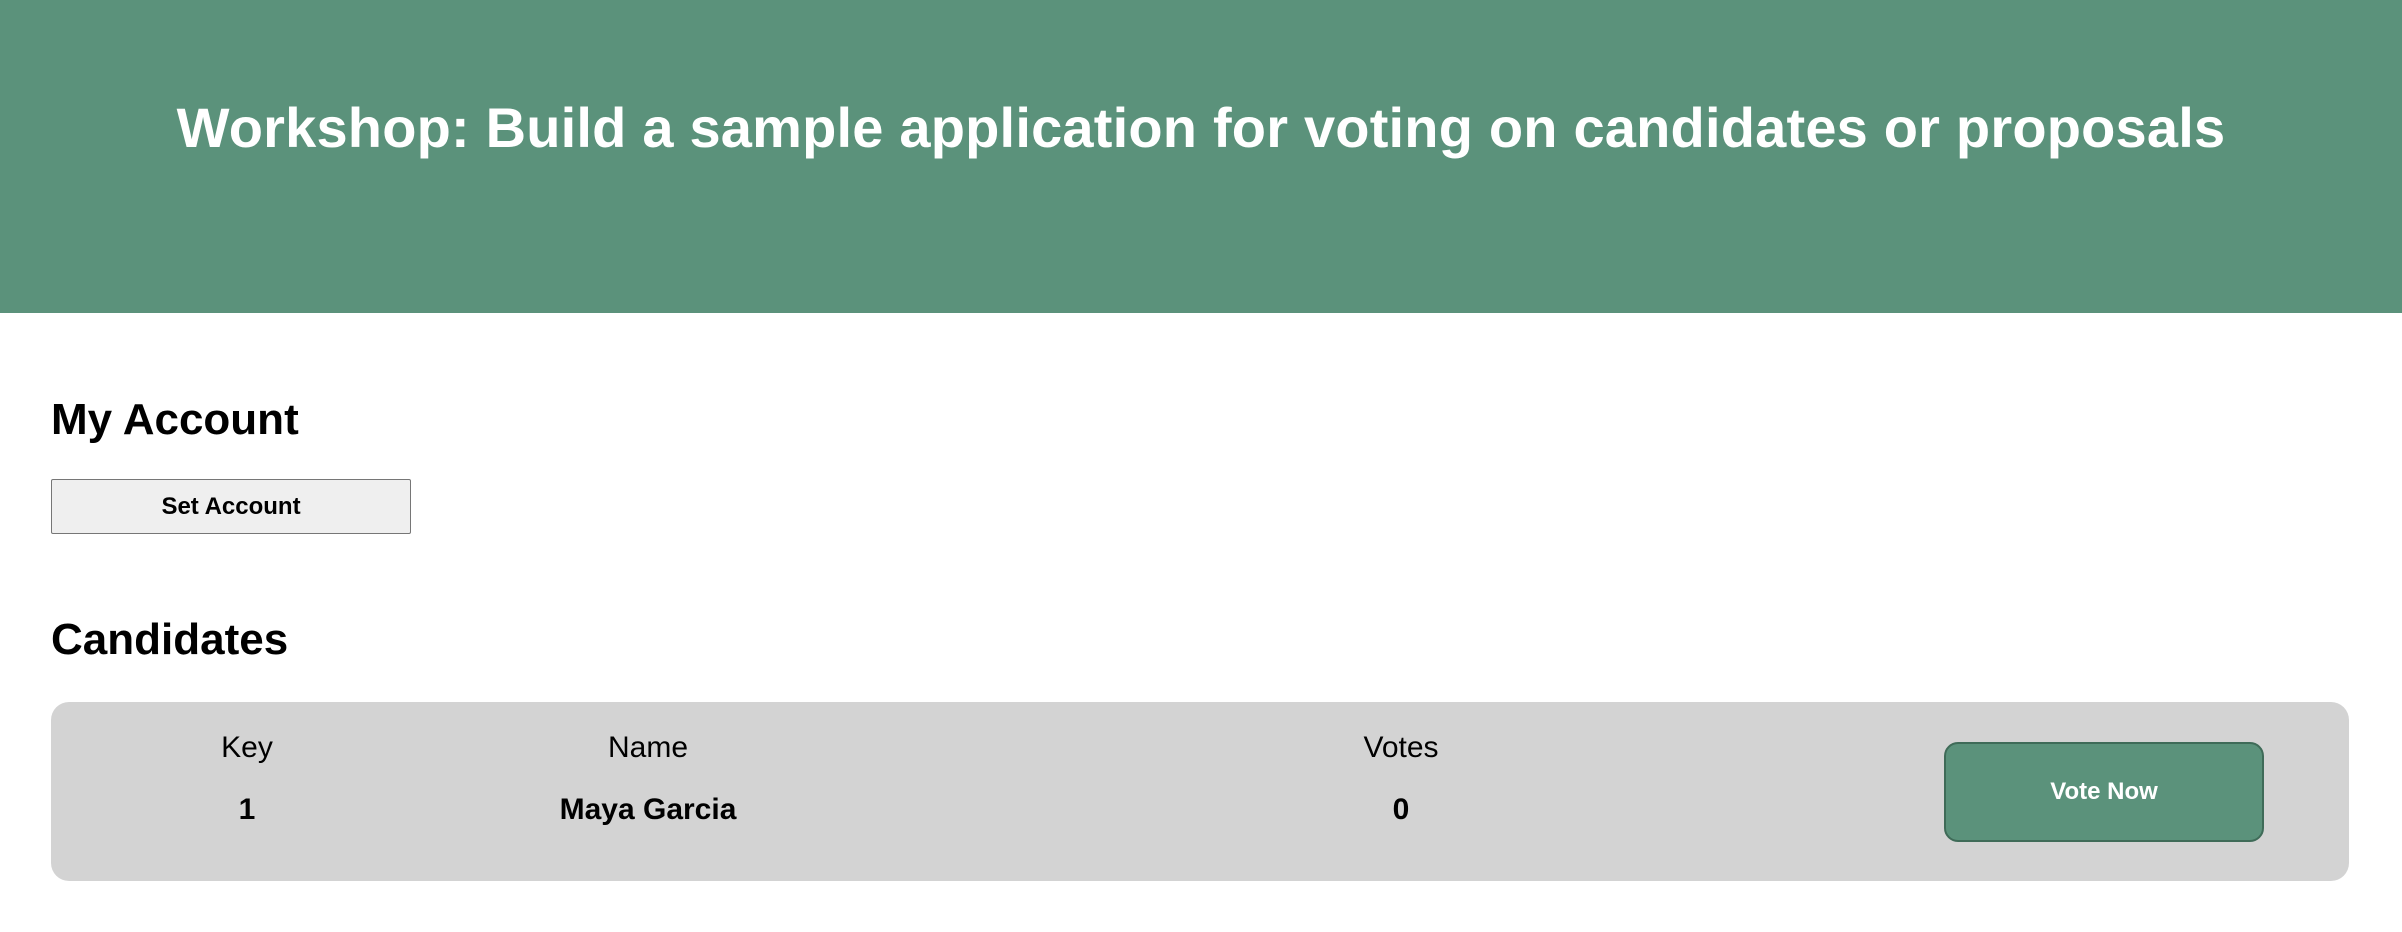 This screenshot has width=2402, height=932. I want to click on key-column-header: Key, so click(247, 747).